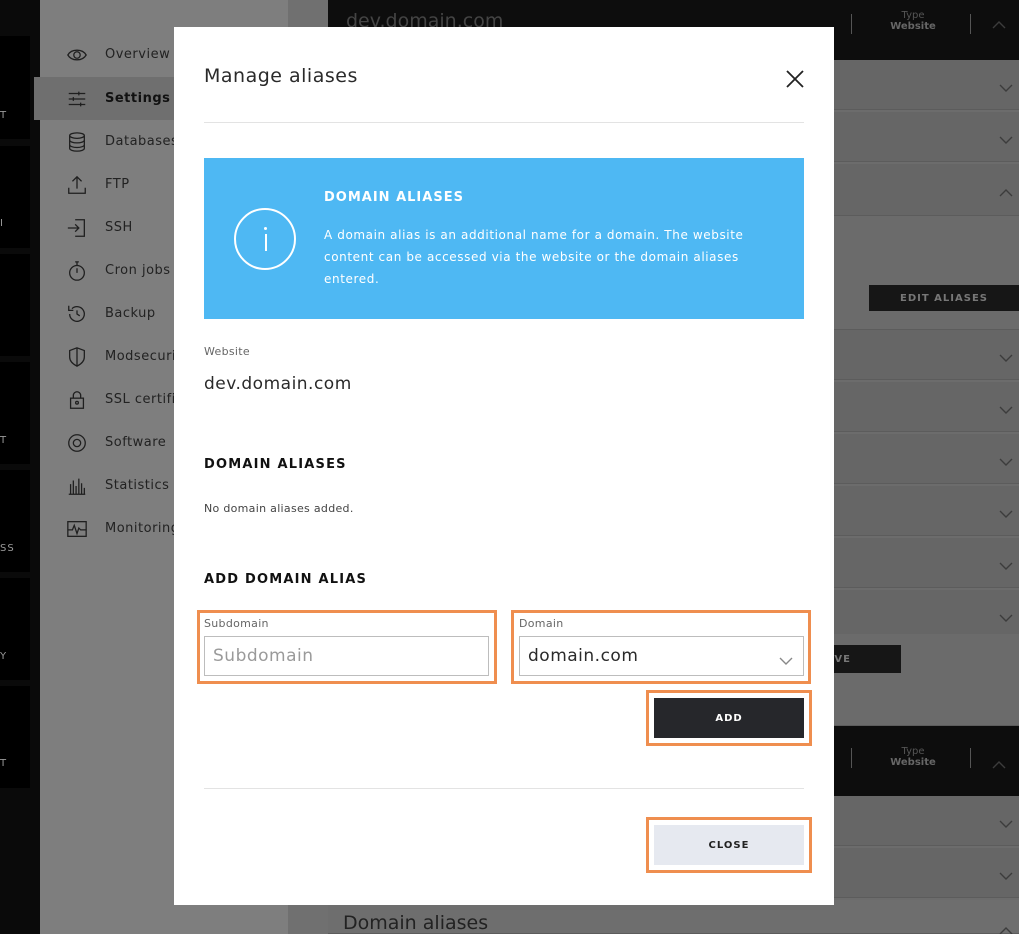 This screenshot has width=1019, height=934. I want to click on sidebar-item-label: Databases, so click(142, 141).